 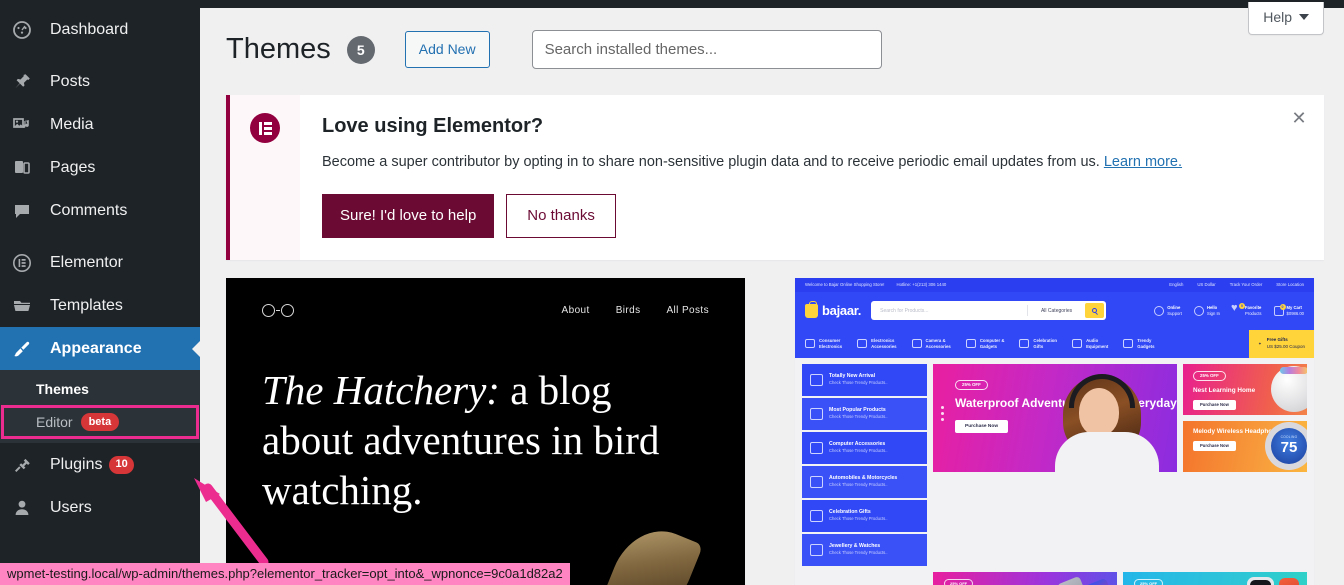 I want to click on sidebar-item-pages: Pages, so click(x=100, y=167).